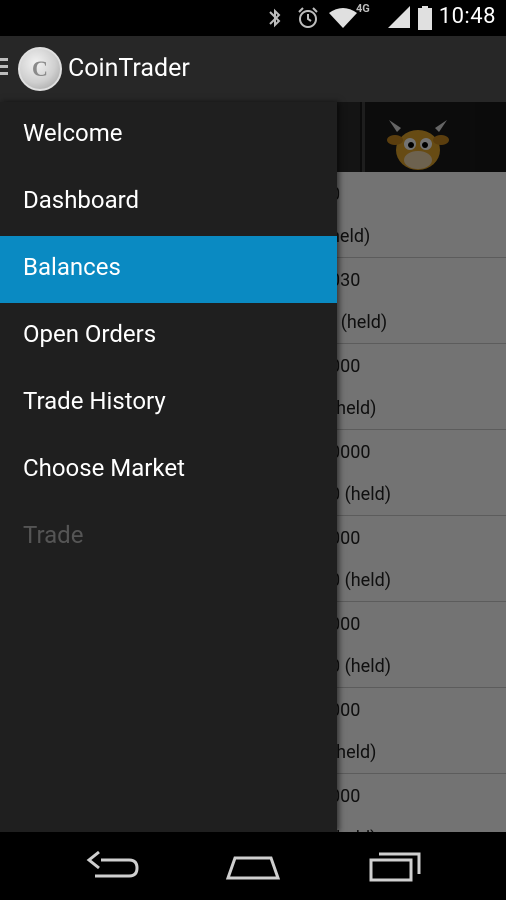  Describe the element at coordinates (168, 202) in the screenshot. I see `drawer-item-dashboard: Dashboard` at that location.